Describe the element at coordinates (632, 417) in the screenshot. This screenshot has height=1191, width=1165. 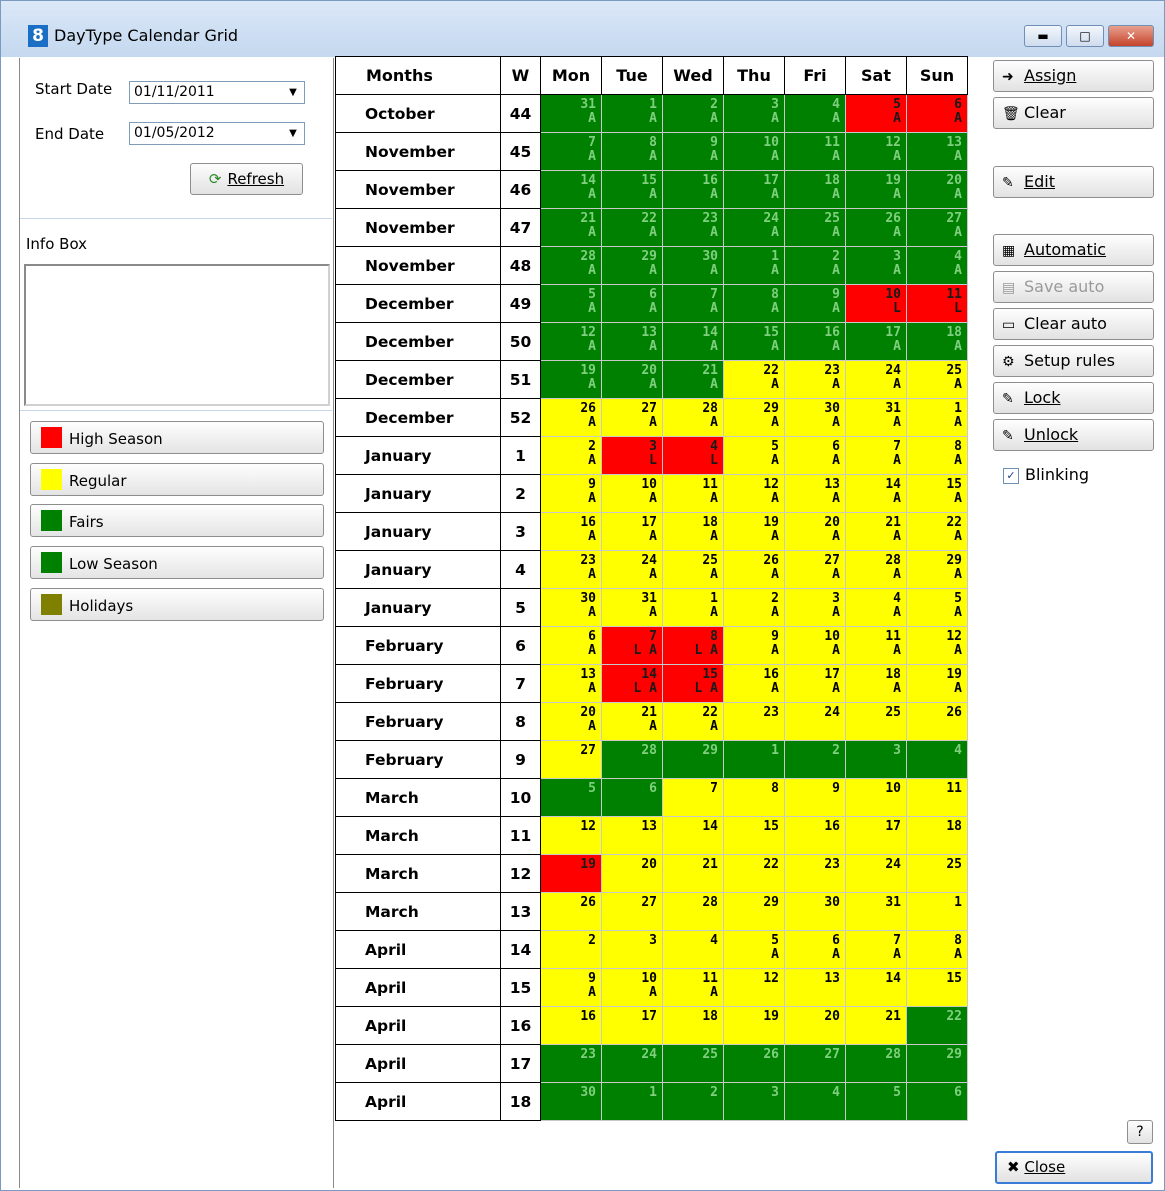
I see `day-cell: 27 A` at that location.